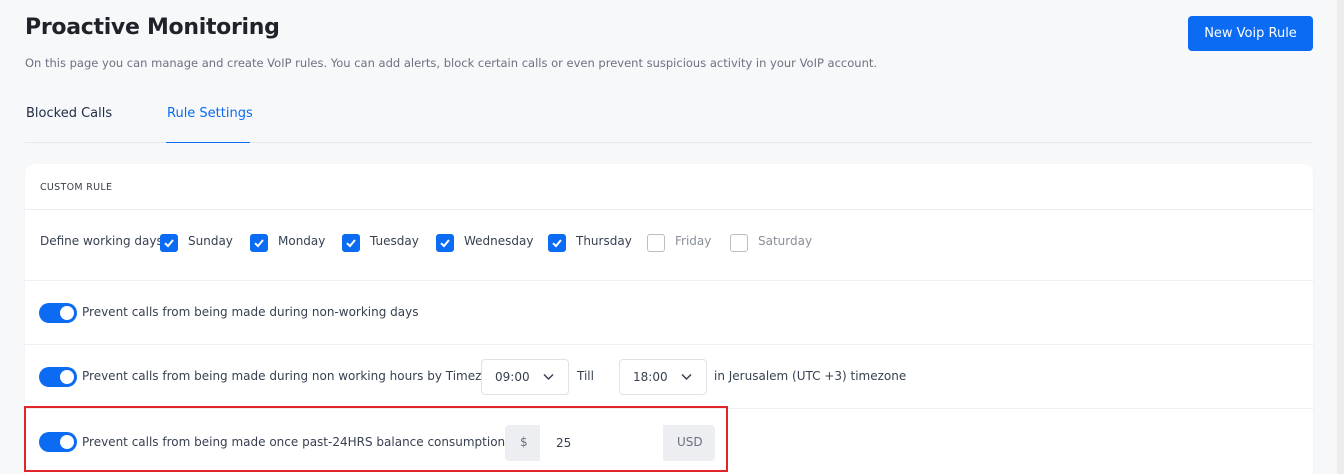 Image resolution: width=1344 pixels, height=474 pixels. I want to click on timezone-label: in Jerusalem (UTC +3) timezone, so click(810, 376).